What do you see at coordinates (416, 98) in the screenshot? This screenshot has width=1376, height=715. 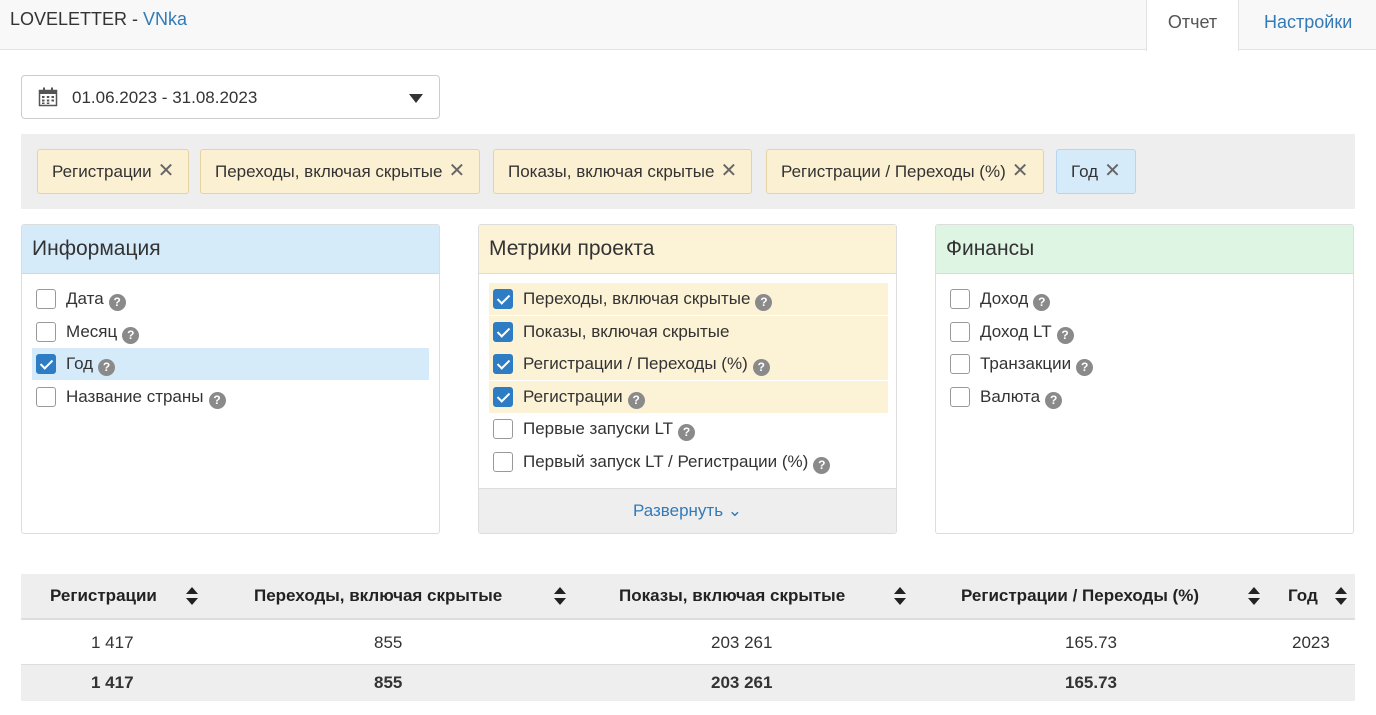 I see `caret-down-icon` at bounding box center [416, 98].